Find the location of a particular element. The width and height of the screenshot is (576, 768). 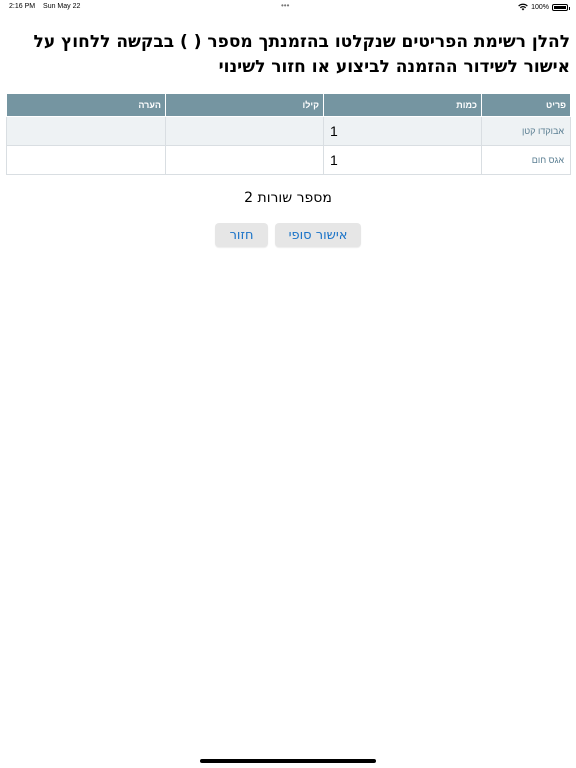

table-row: אבוקדו קטן 1 is located at coordinates (288, 131).